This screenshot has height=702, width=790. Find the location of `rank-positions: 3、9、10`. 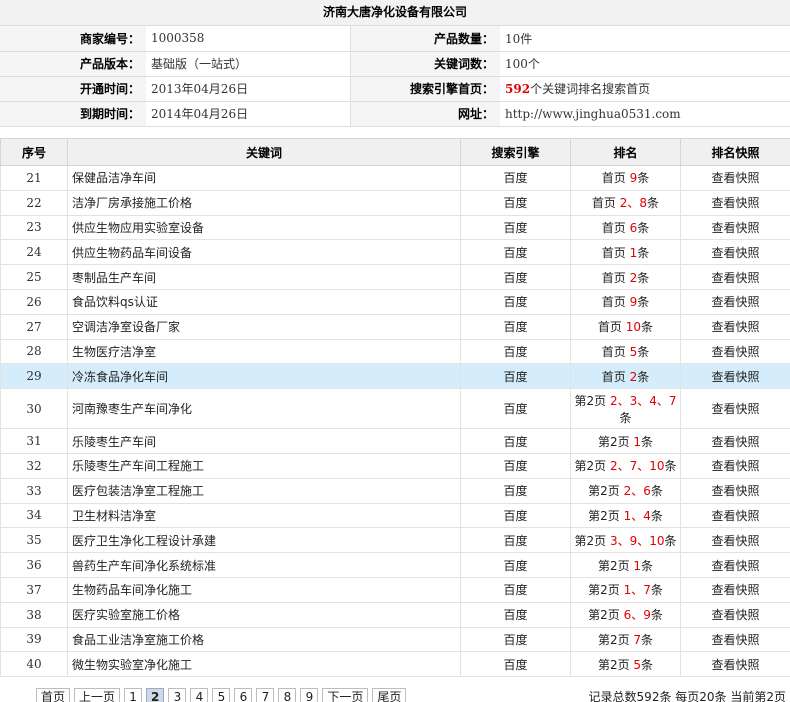

rank-positions: 3、9、10 is located at coordinates (637, 540).